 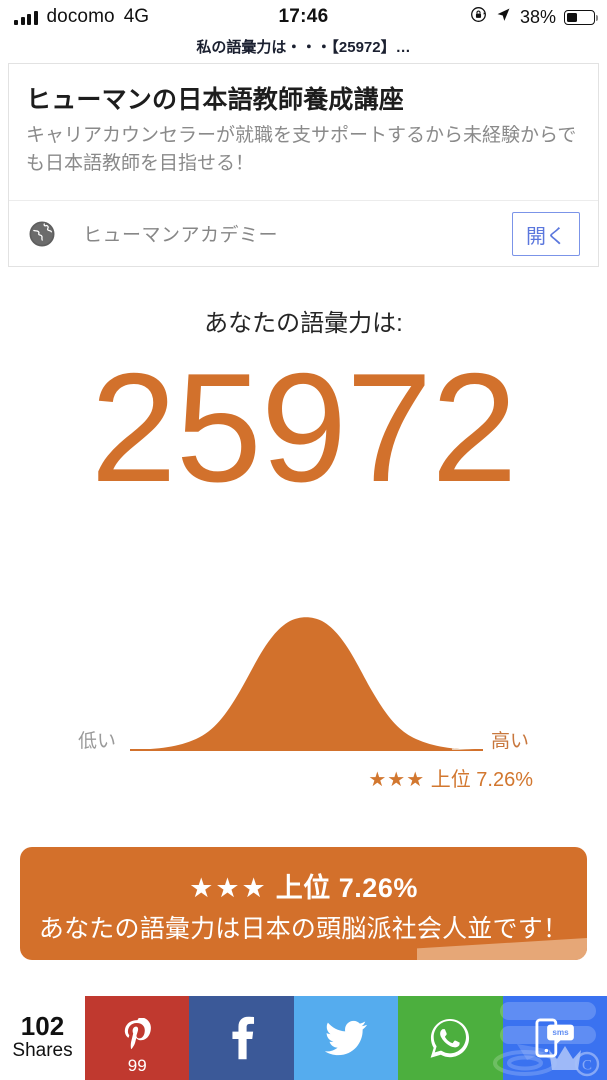 I want to click on sms-icon: sms, so click(x=555, y=1038).